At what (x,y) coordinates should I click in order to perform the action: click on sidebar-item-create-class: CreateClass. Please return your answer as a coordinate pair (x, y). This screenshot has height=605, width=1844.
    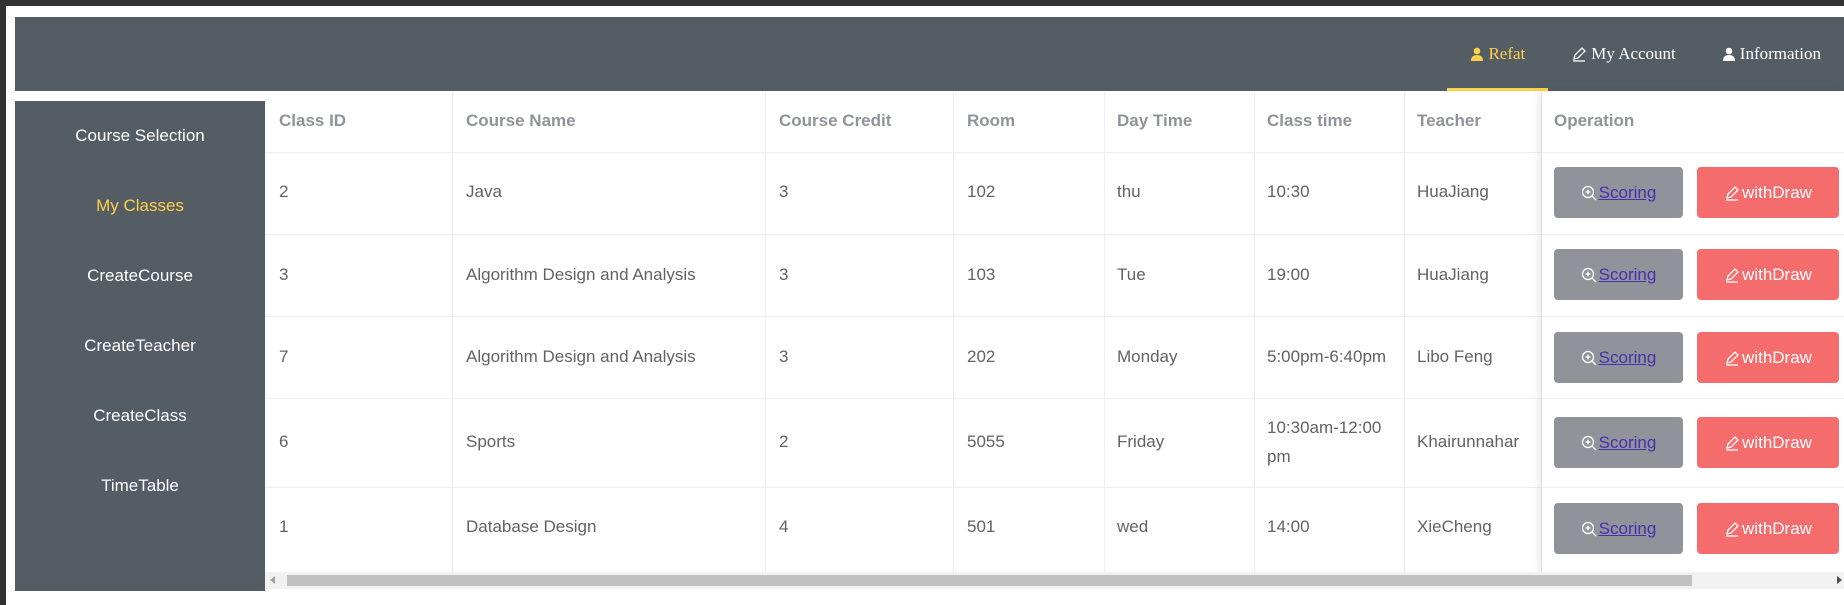
    Looking at the image, I should click on (140, 416).